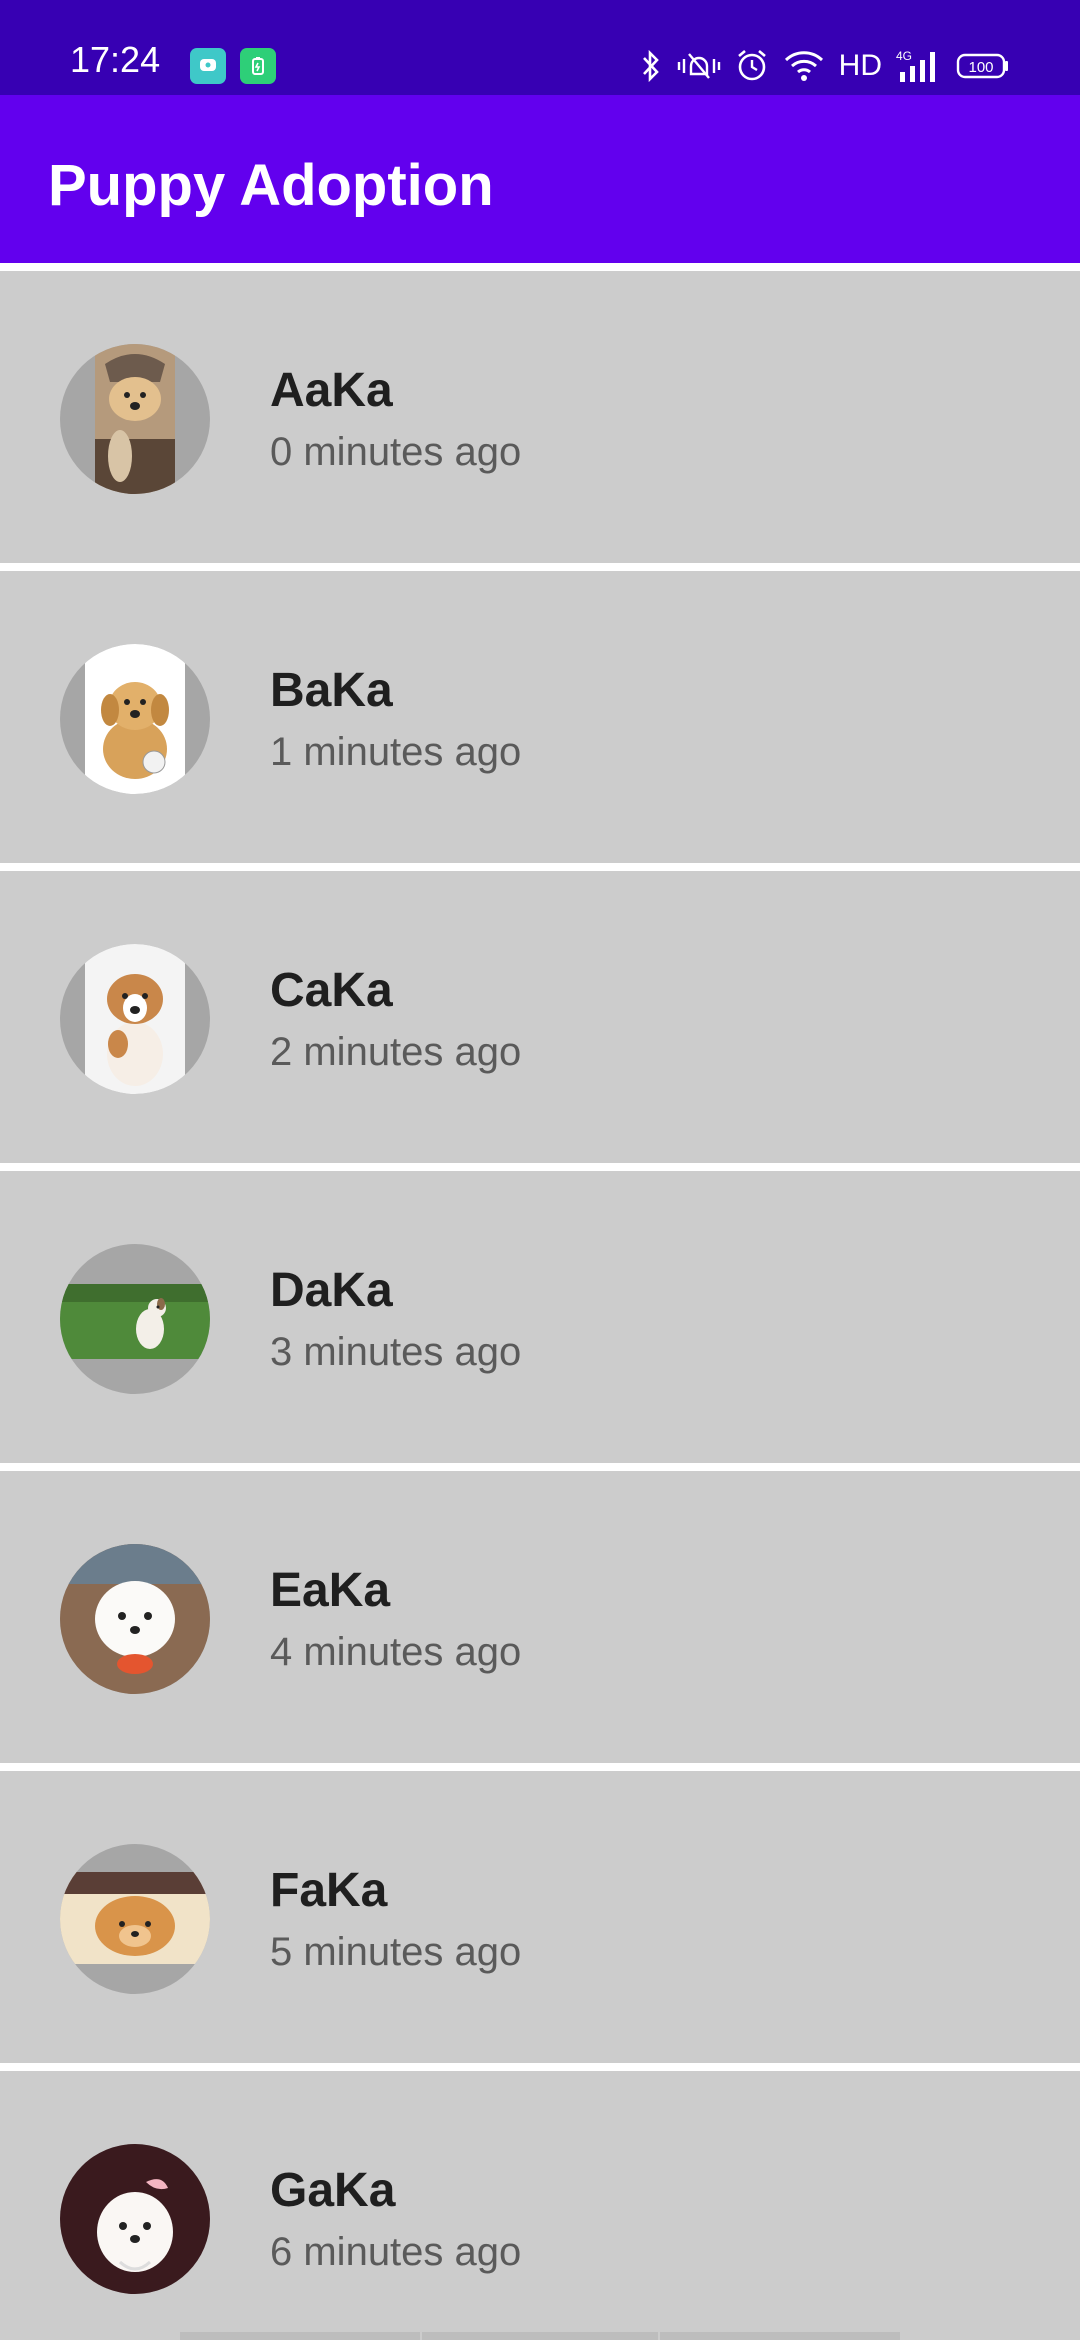 This screenshot has width=1080, height=2340. What do you see at coordinates (860, 65) in the screenshot?
I see `network-type-label: HD` at bounding box center [860, 65].